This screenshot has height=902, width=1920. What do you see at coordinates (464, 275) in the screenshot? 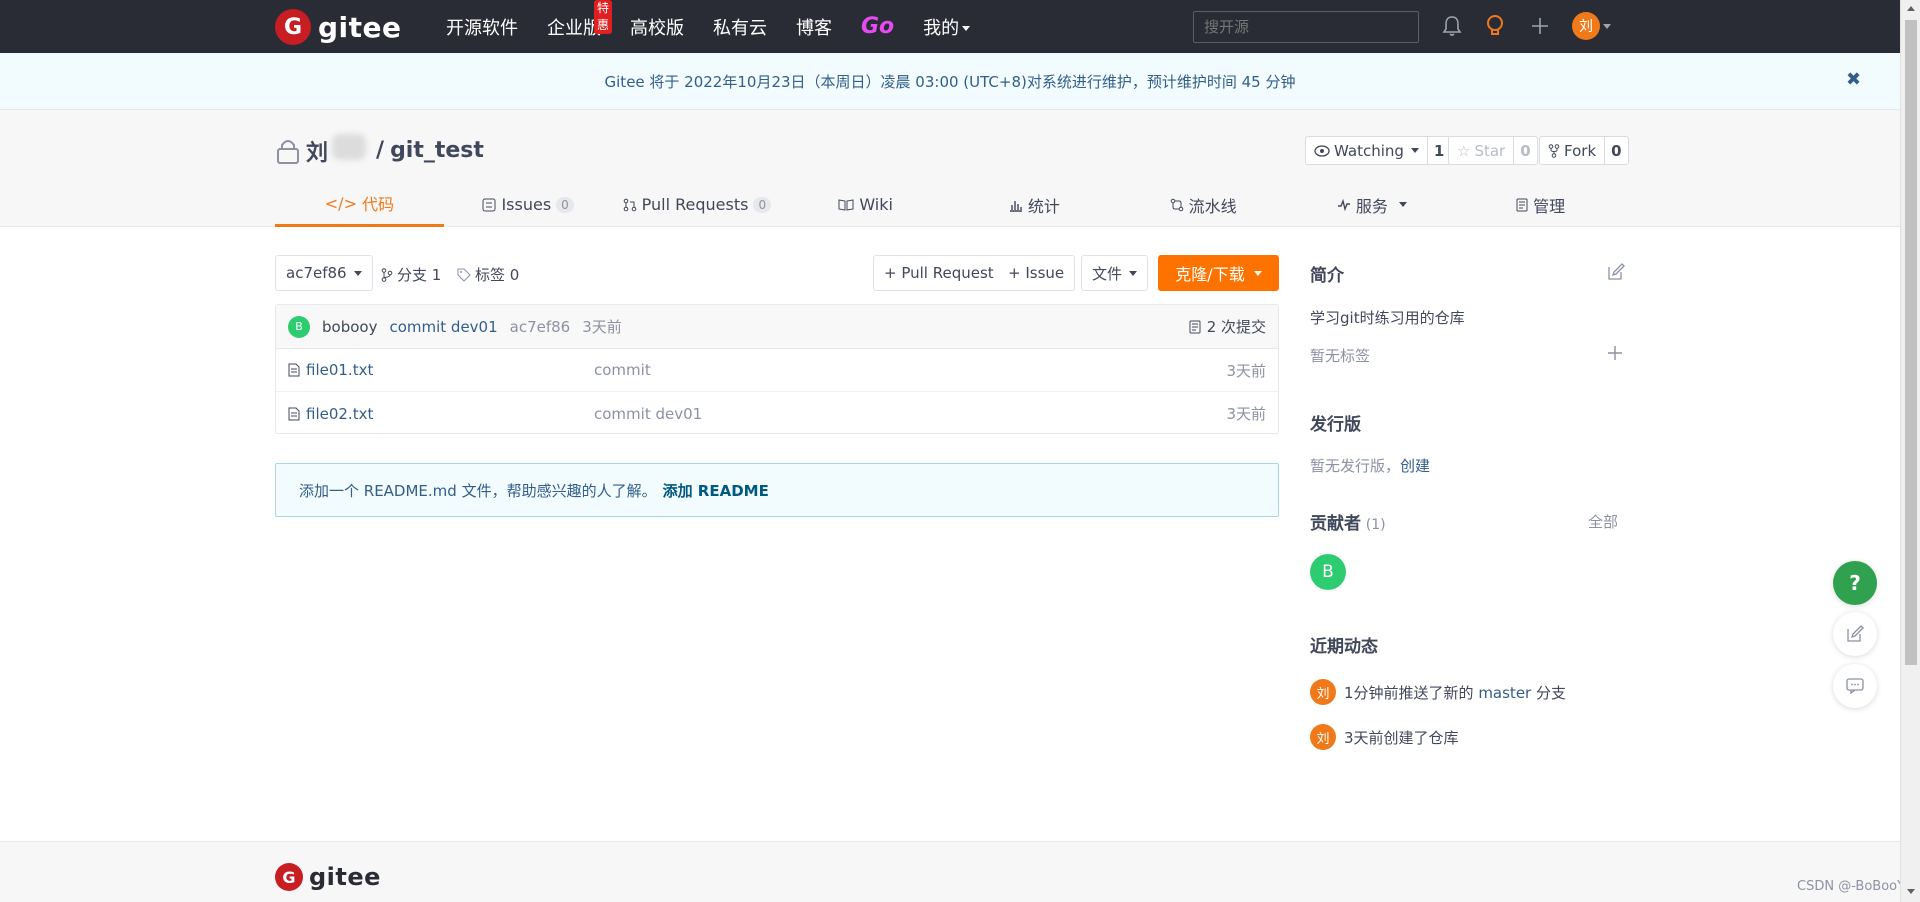
I see `tag-icon` at bounding box center [464, 275].